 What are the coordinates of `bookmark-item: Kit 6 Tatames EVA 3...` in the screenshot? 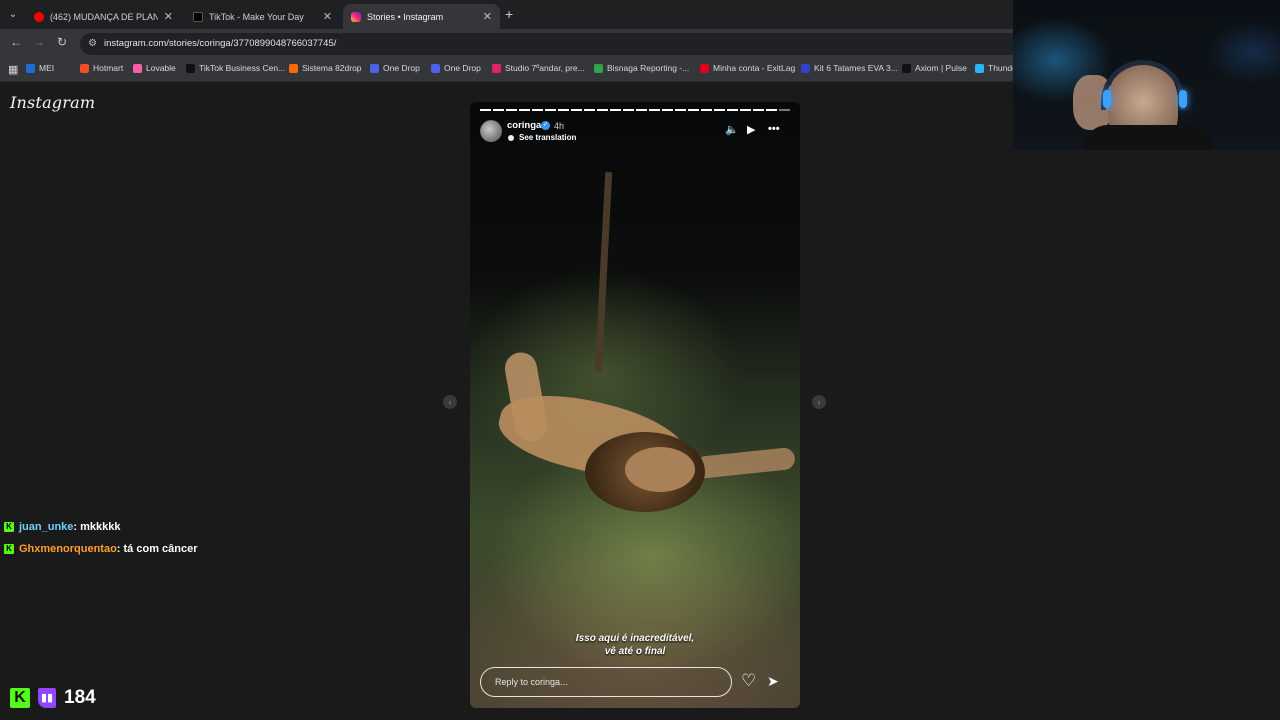 It's located at (849, 68).